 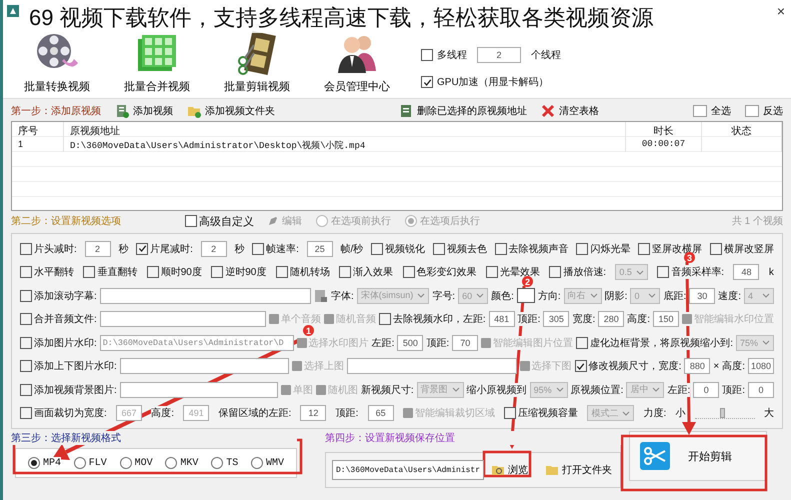 What do you see at coordinates (702, 296) in the screenshot?
I see `number-field: 30` at bounding box center [702, 296].